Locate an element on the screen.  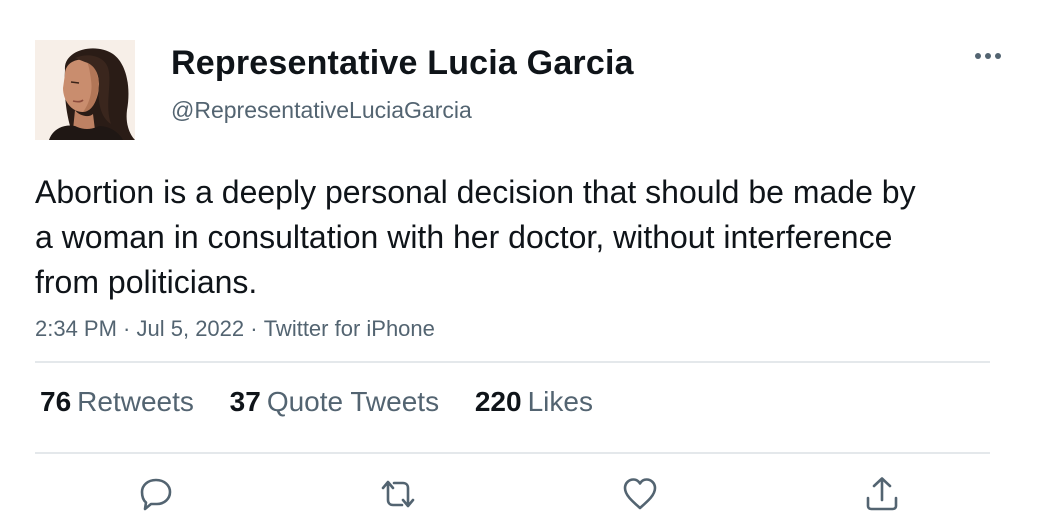
tweet-stats: 76 Retweets 37 Quote Tweets 220 Likes is located at coordinates (330, 402).